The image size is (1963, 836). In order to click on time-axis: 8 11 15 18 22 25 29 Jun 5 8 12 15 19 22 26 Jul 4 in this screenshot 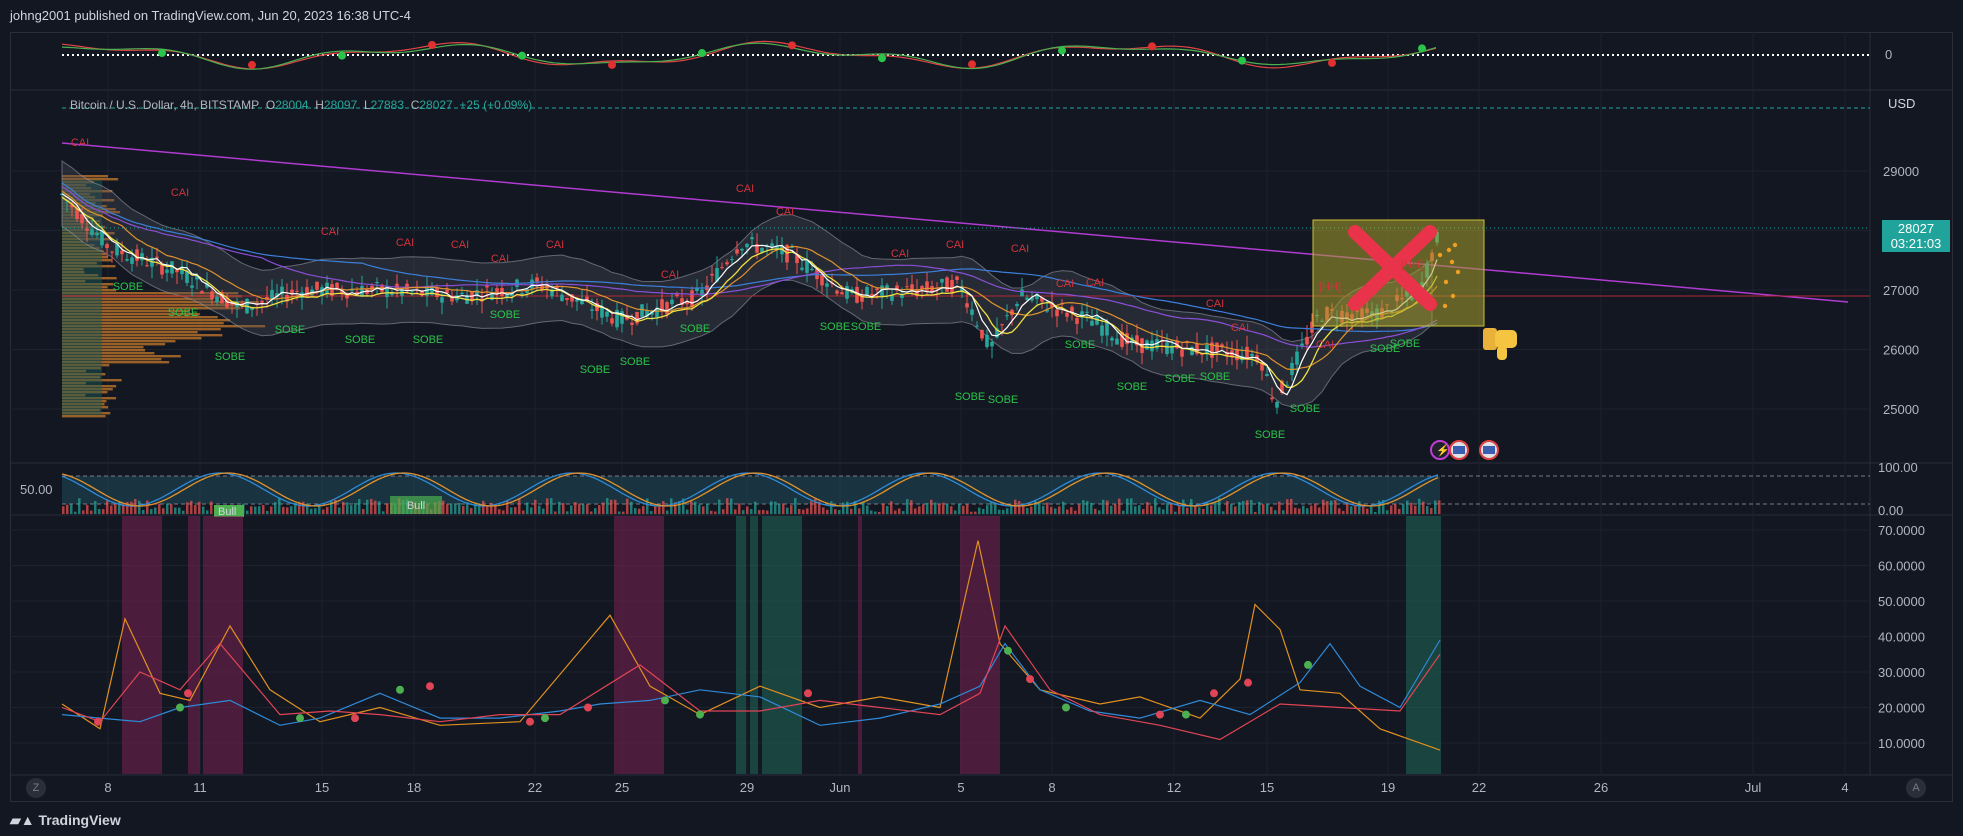, I will do `click(976, 787)`.